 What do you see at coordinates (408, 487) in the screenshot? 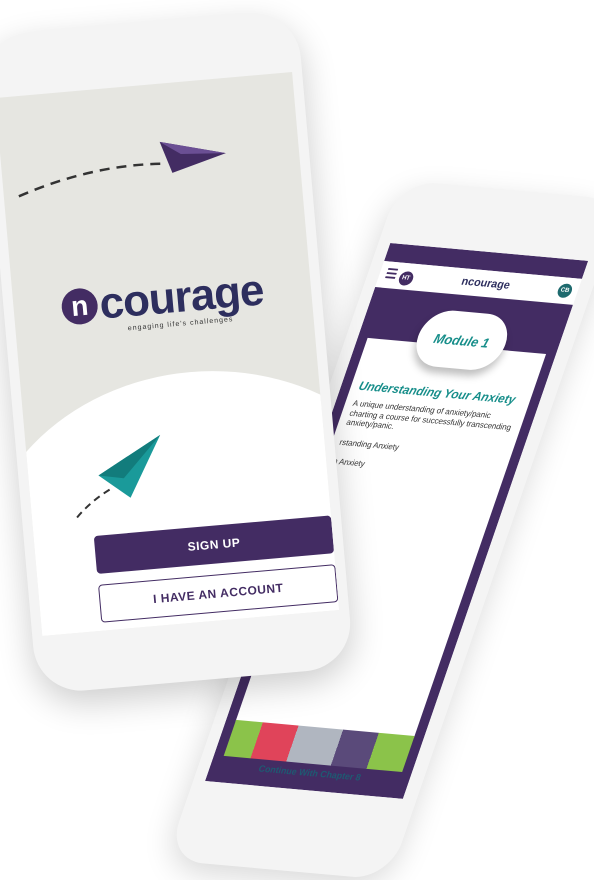
I see `chapter-item: re` at bounding box center [408, 487].